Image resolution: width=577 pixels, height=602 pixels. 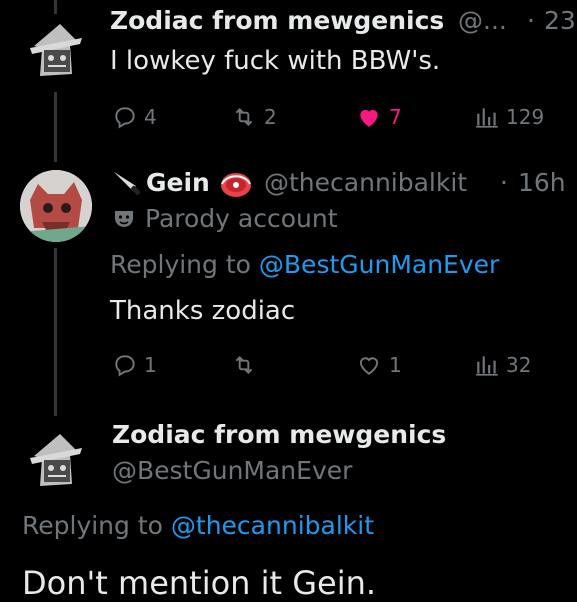 I want to click on author-handle: @thecannibalkit, so click(x=365, y=182).